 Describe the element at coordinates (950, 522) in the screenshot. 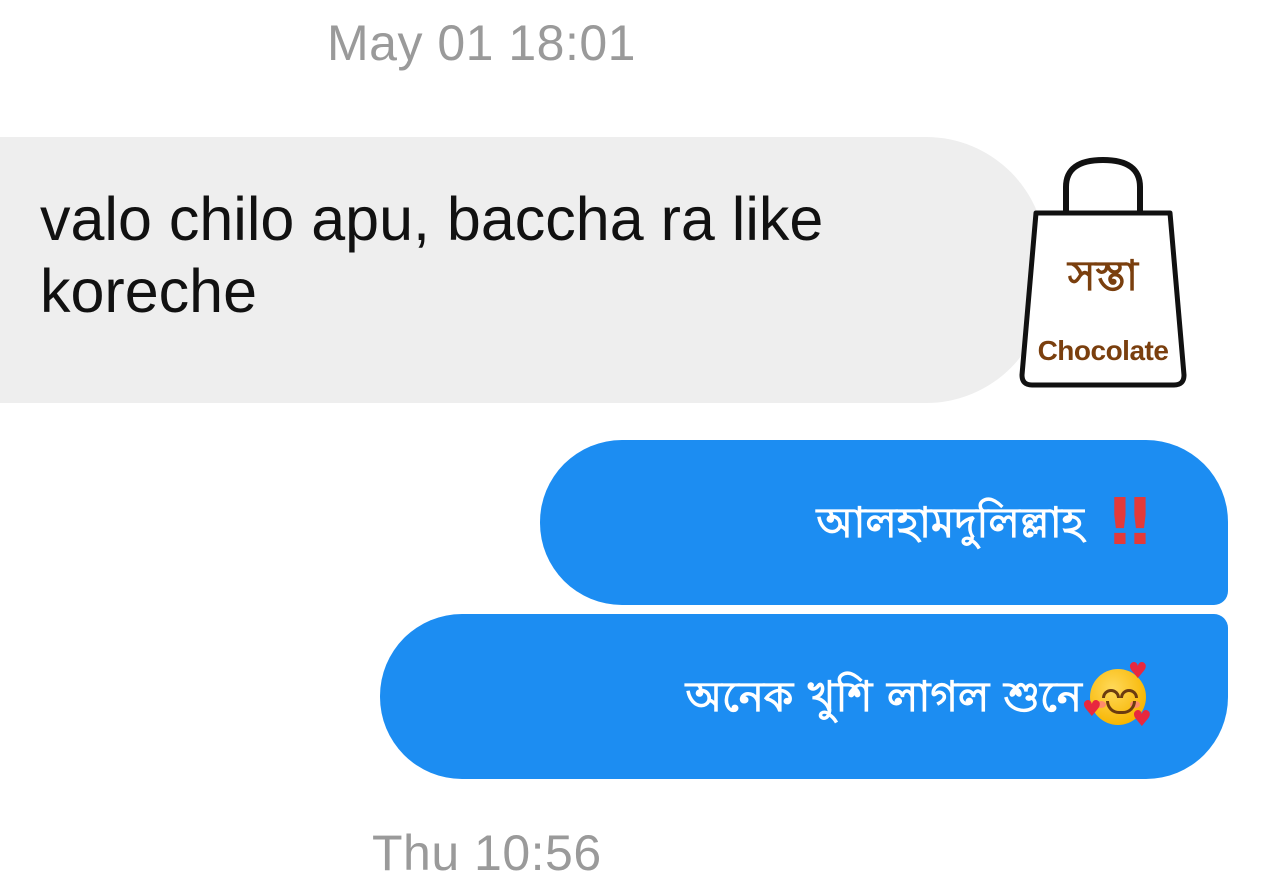

I see `outgoing-message-text: আলহামদুলিল্লাহ` at that location.